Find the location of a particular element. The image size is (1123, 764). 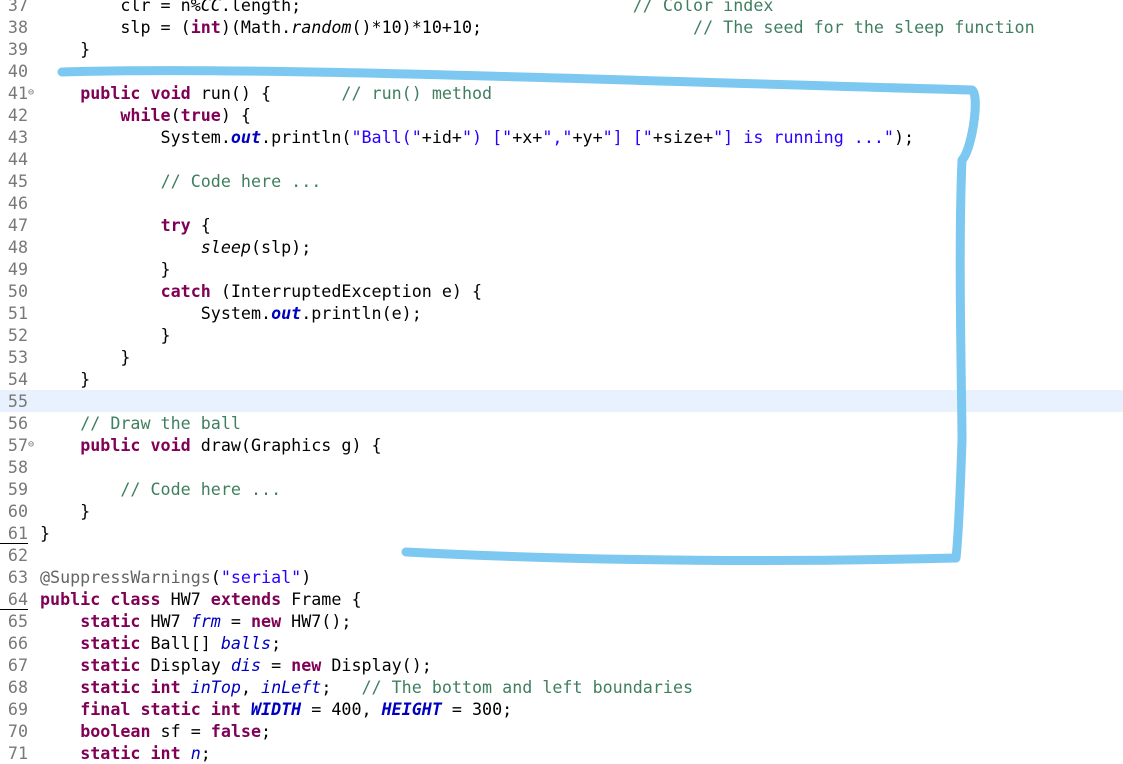

line-number: 66 is located at coordinates (17, 643).